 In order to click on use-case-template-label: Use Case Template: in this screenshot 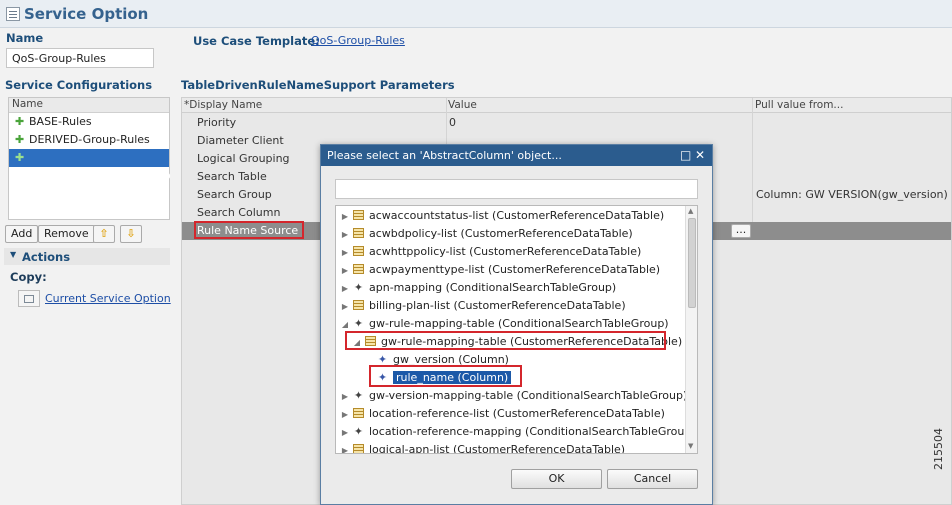, I will do `click(256, 41)`.